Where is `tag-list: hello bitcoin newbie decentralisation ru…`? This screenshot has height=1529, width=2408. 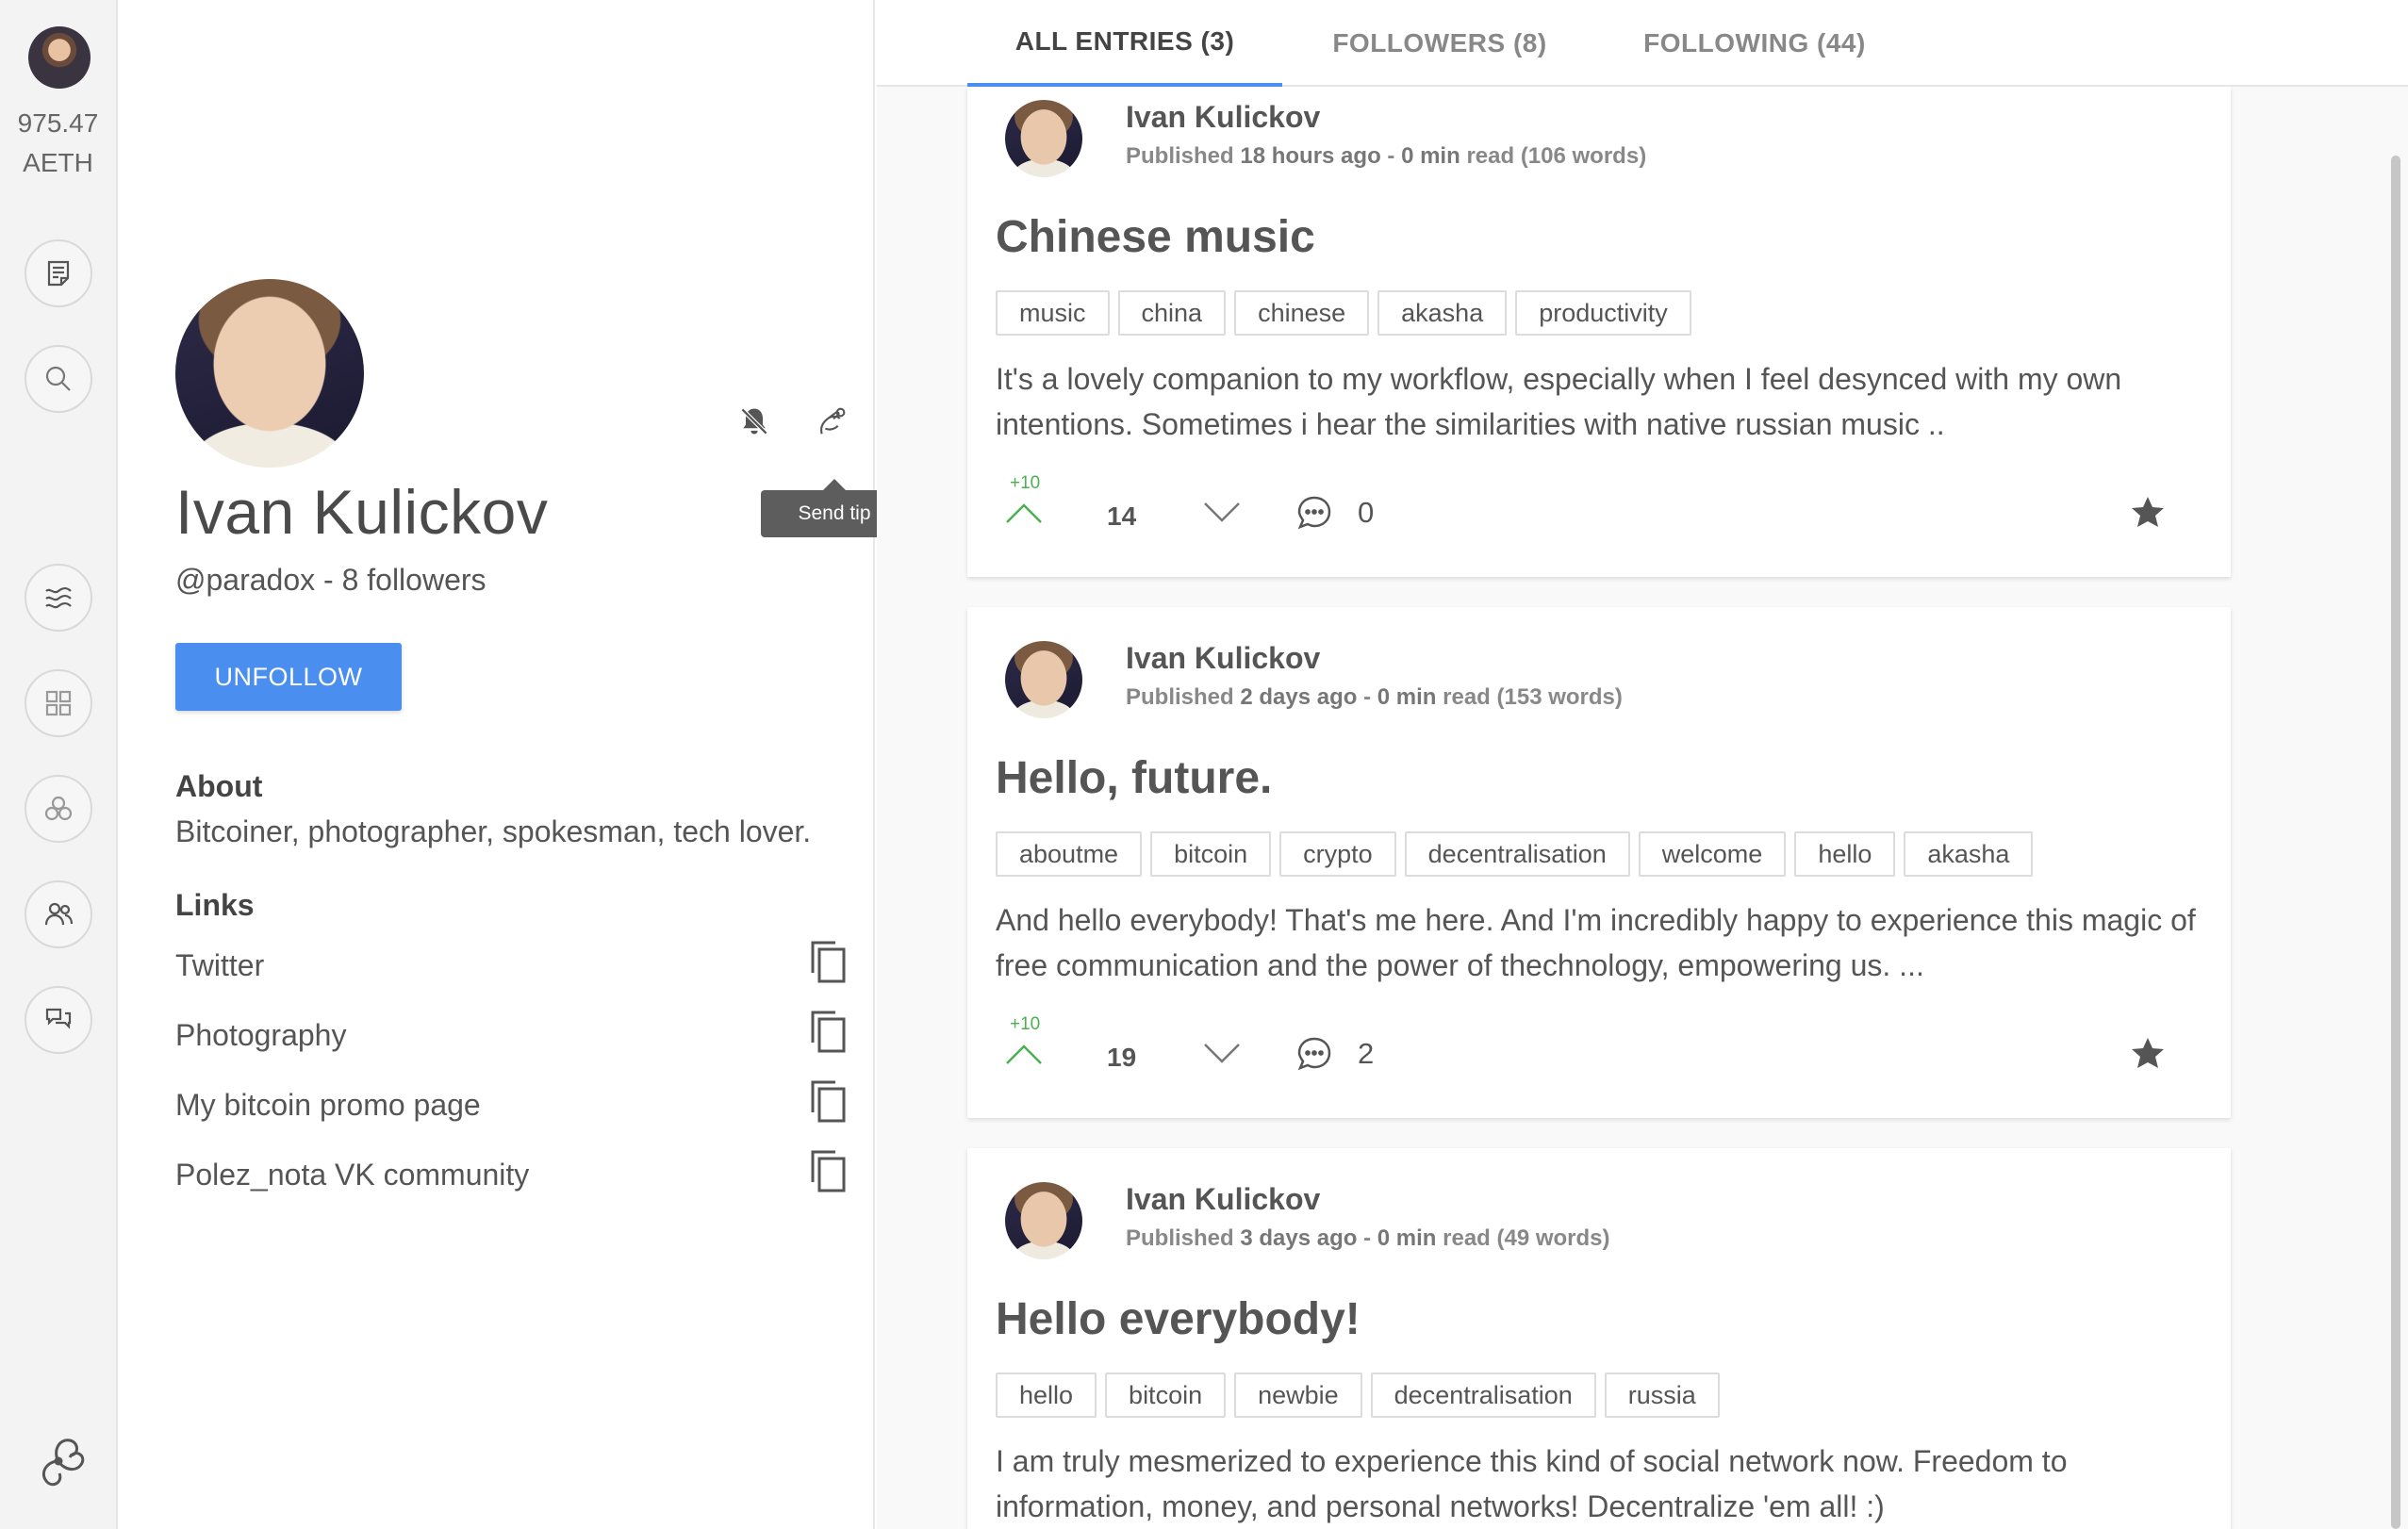 tag-list: hello bitcoin newbie decentralisation ru… is located at coordinates (1358, 1395).